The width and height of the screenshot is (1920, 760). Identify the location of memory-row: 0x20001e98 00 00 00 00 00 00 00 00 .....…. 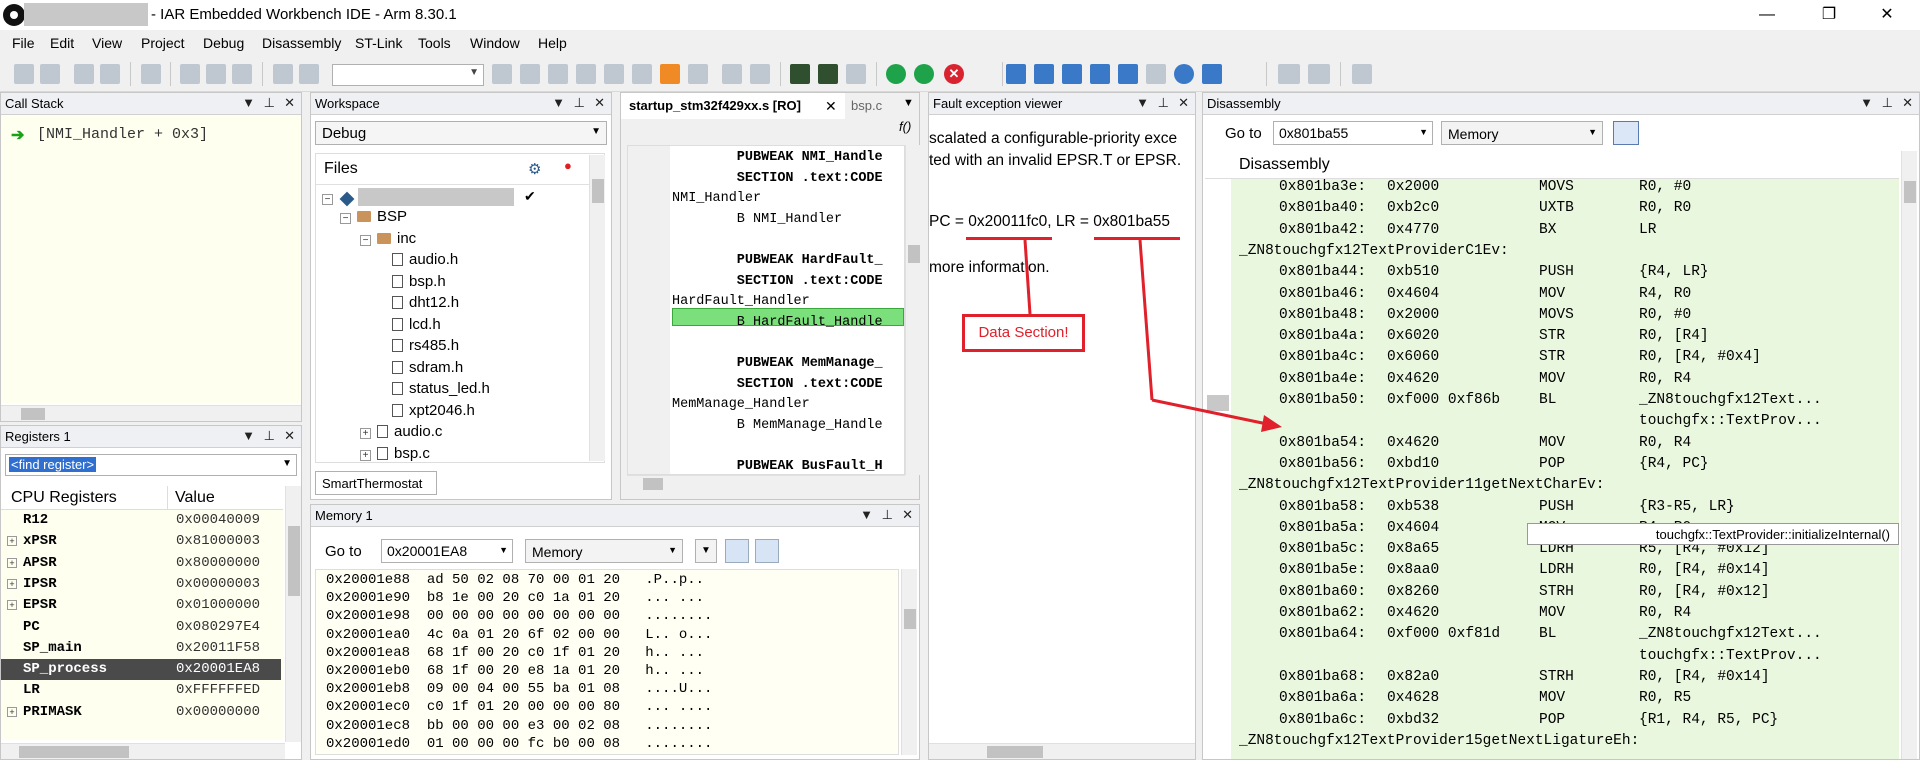
(519, 616).